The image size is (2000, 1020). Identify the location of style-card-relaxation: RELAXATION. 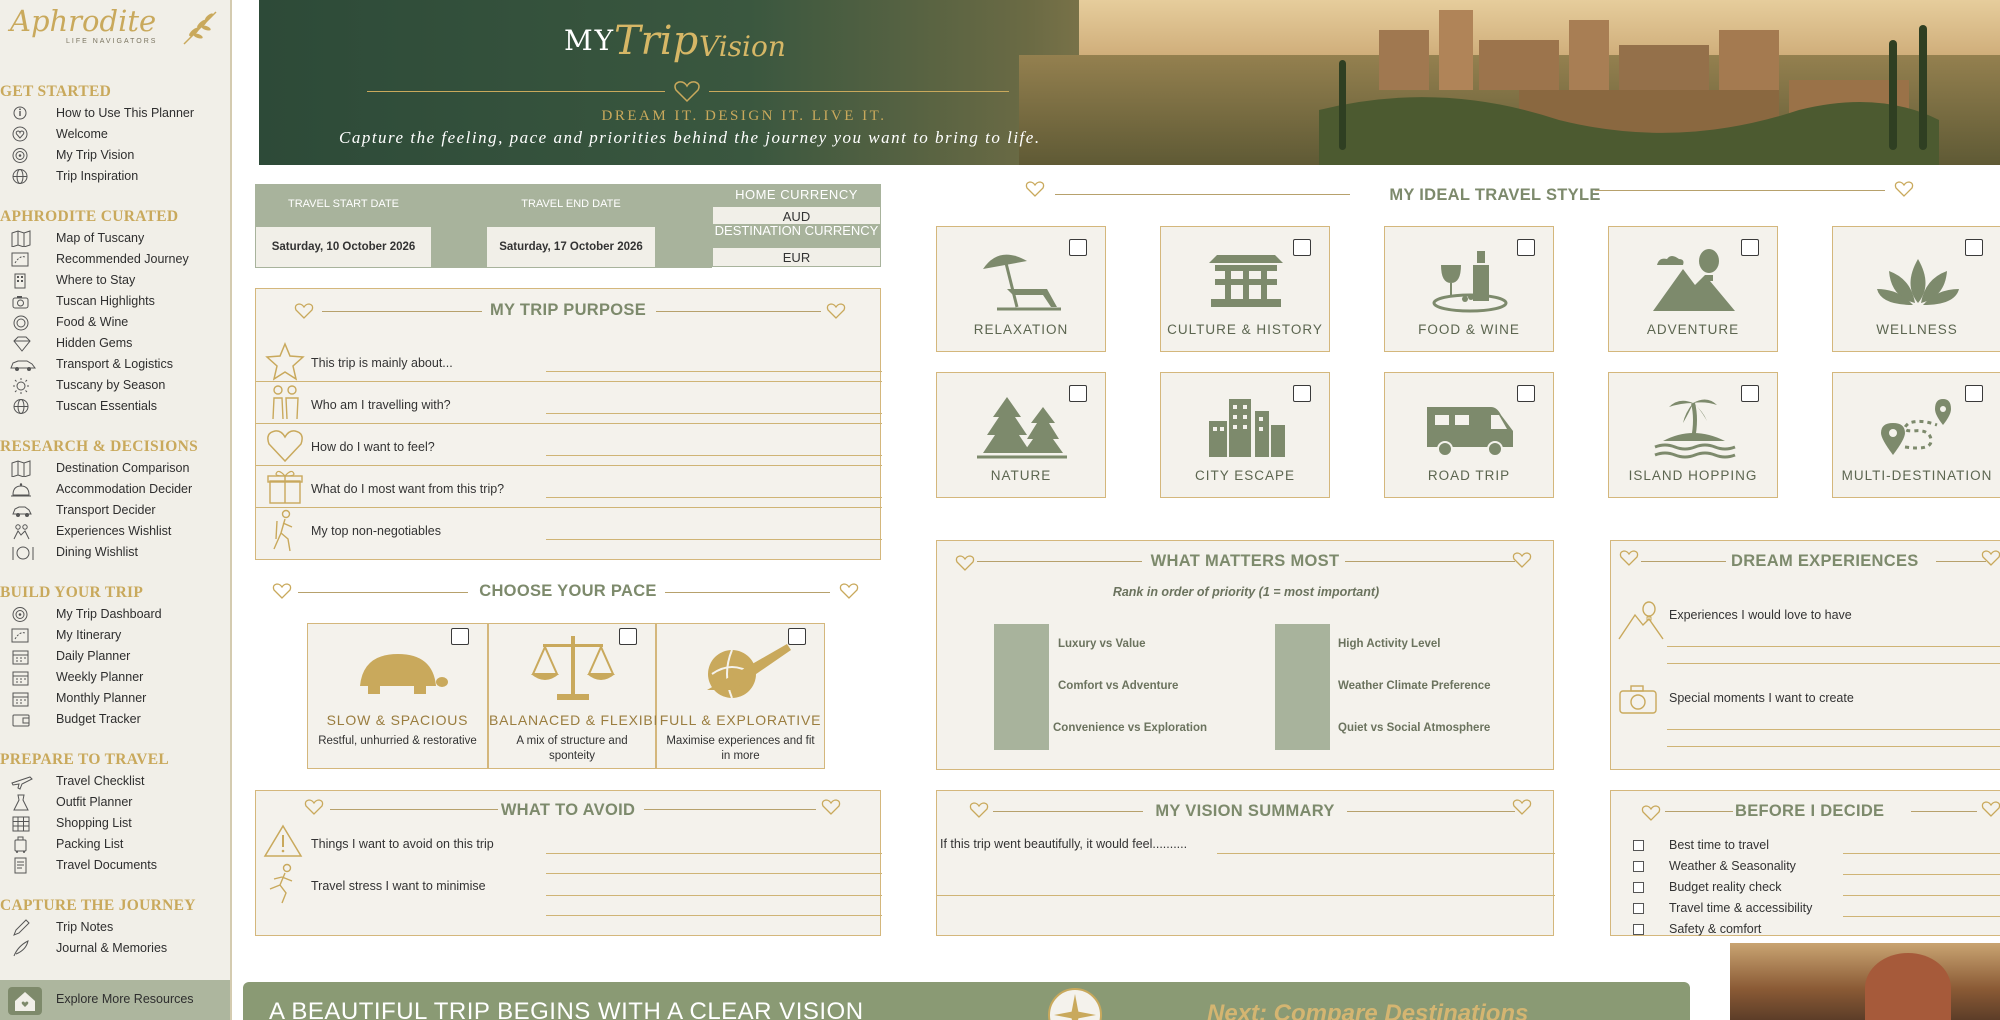
(1021, 289).